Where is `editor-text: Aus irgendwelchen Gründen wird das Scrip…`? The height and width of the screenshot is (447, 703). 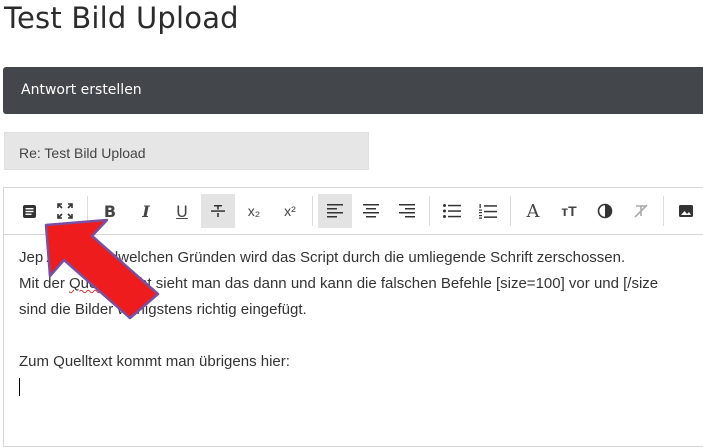 editor-text: Aus irgendwelchen Gründen wird das Scrip… is located at coordinates (334, 257).